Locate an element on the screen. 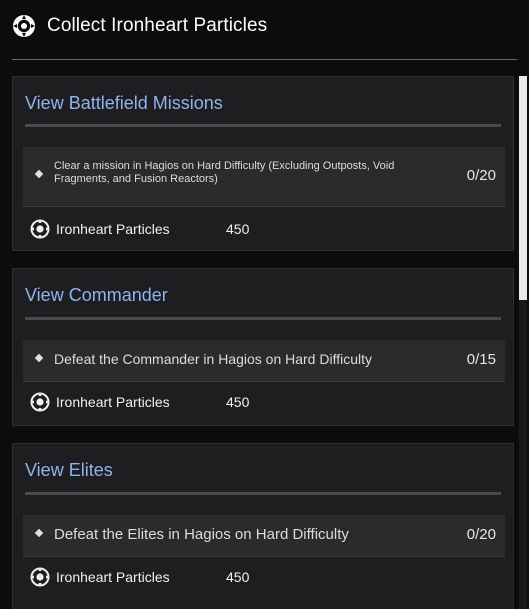 Image resolution: width=529 pixels, height=609 pixels. view-battlefield-missions-link: View Battlefield Missions is located at coordinates (124, 103).